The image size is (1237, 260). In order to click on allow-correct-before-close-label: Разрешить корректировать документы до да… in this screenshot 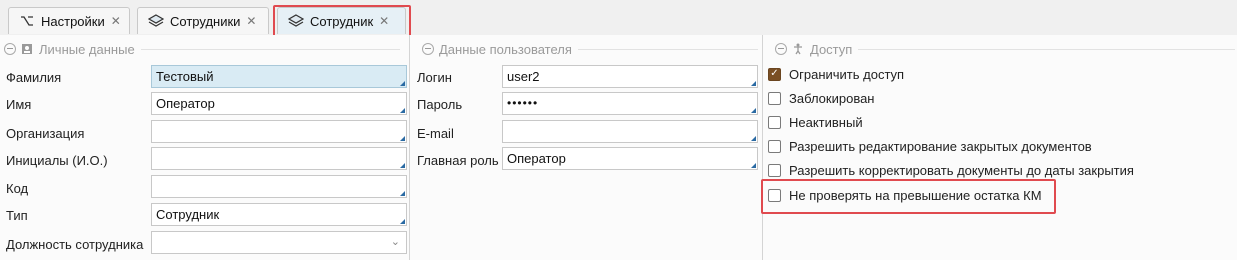, I will do `click(961, 170)`.